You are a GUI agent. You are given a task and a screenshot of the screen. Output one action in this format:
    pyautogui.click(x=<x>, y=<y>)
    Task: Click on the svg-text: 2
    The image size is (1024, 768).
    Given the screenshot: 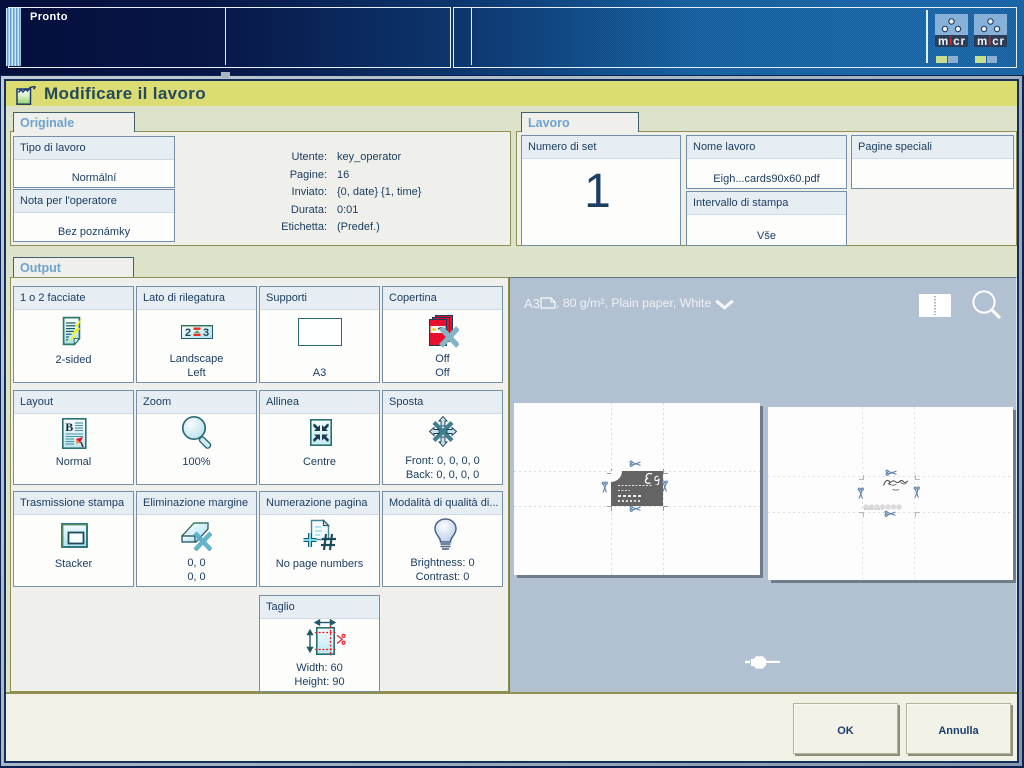 What is the action you would take?
    pyautogui.click(x=188, y=333)
    